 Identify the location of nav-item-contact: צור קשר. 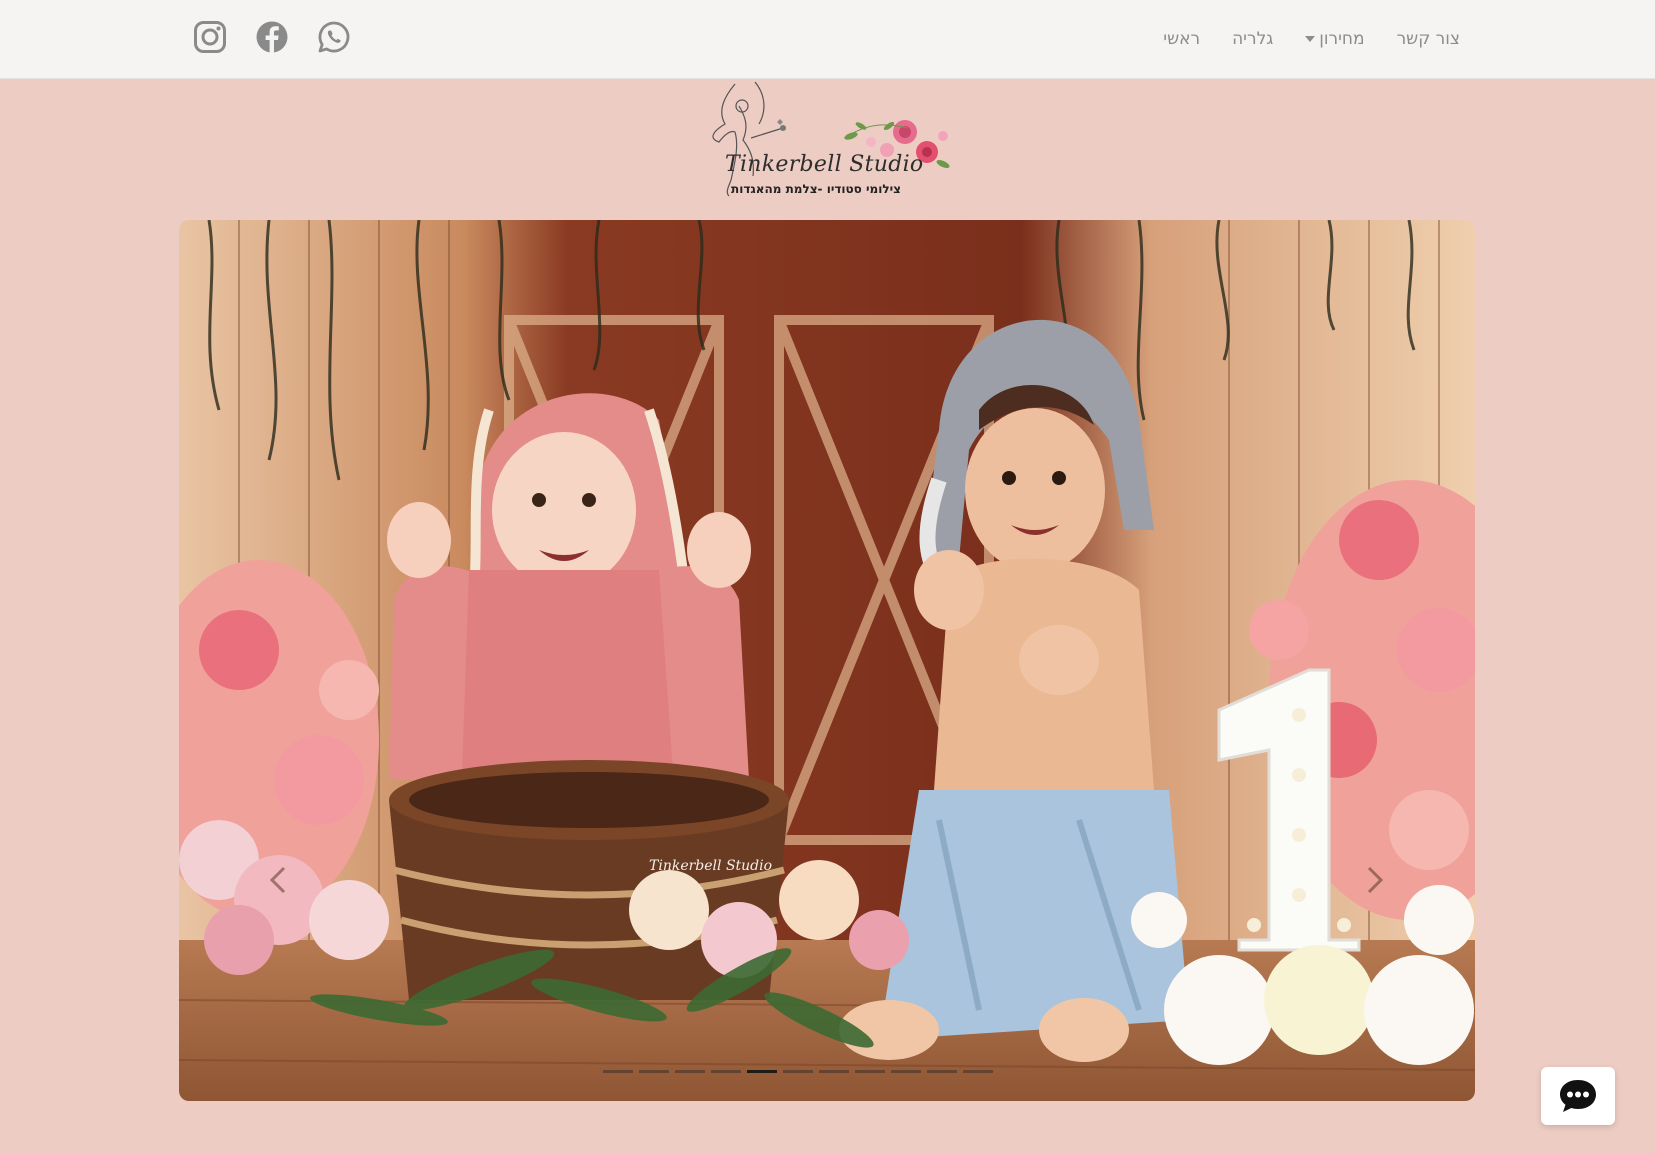
(1428, 39).